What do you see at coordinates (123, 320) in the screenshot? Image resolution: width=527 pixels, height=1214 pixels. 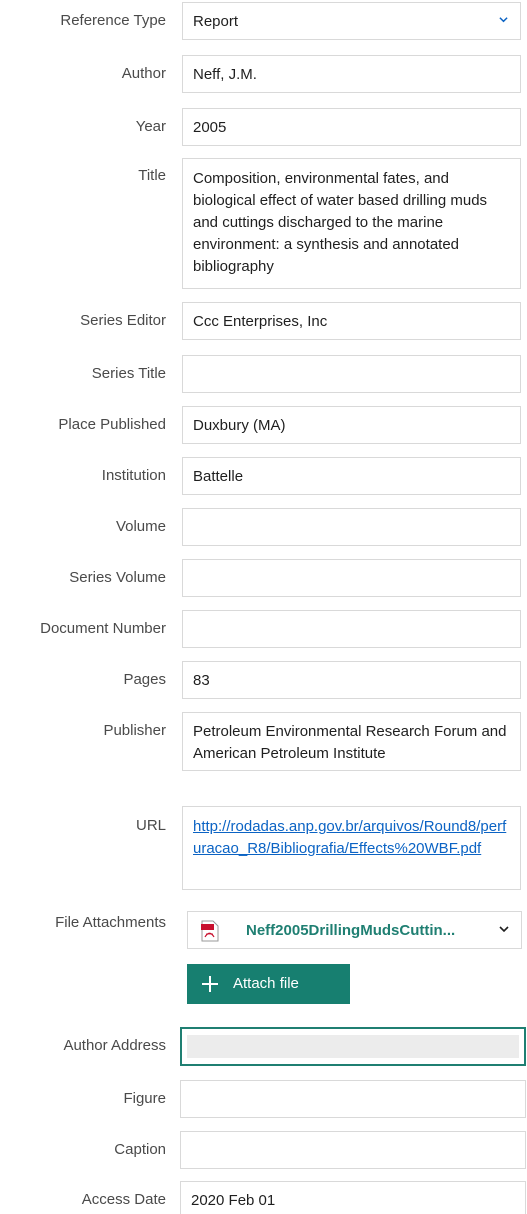 I see `series-editor-label: Series Editor` at bounding box center [123, 320].